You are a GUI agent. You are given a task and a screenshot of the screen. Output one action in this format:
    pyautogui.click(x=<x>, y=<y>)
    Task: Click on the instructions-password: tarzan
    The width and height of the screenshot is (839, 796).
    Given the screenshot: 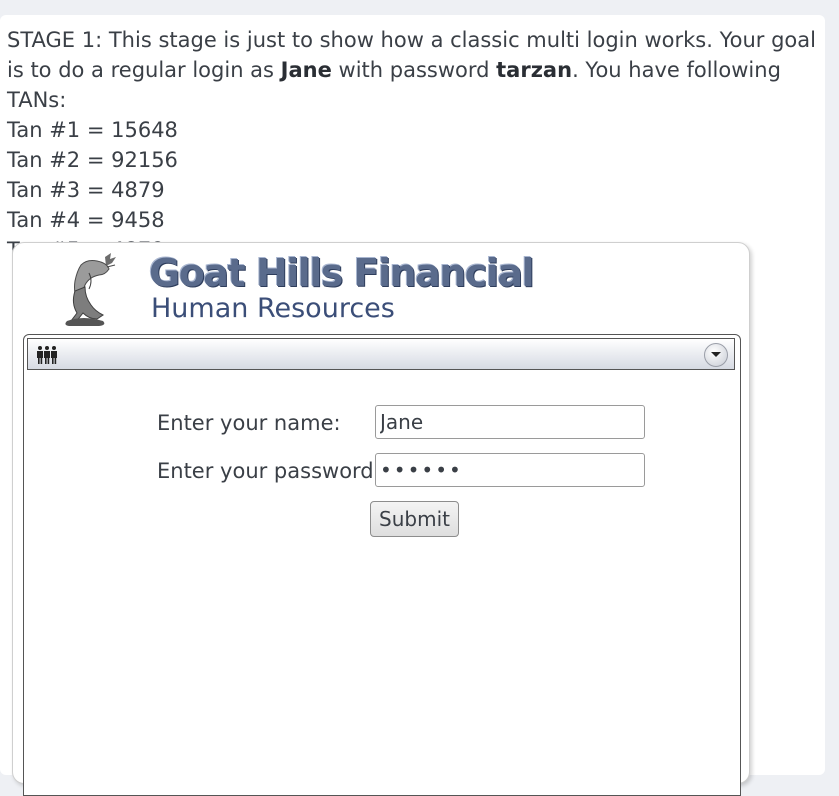 What is the action you would take?
    pyautogui.click(x=534, y=70)
    